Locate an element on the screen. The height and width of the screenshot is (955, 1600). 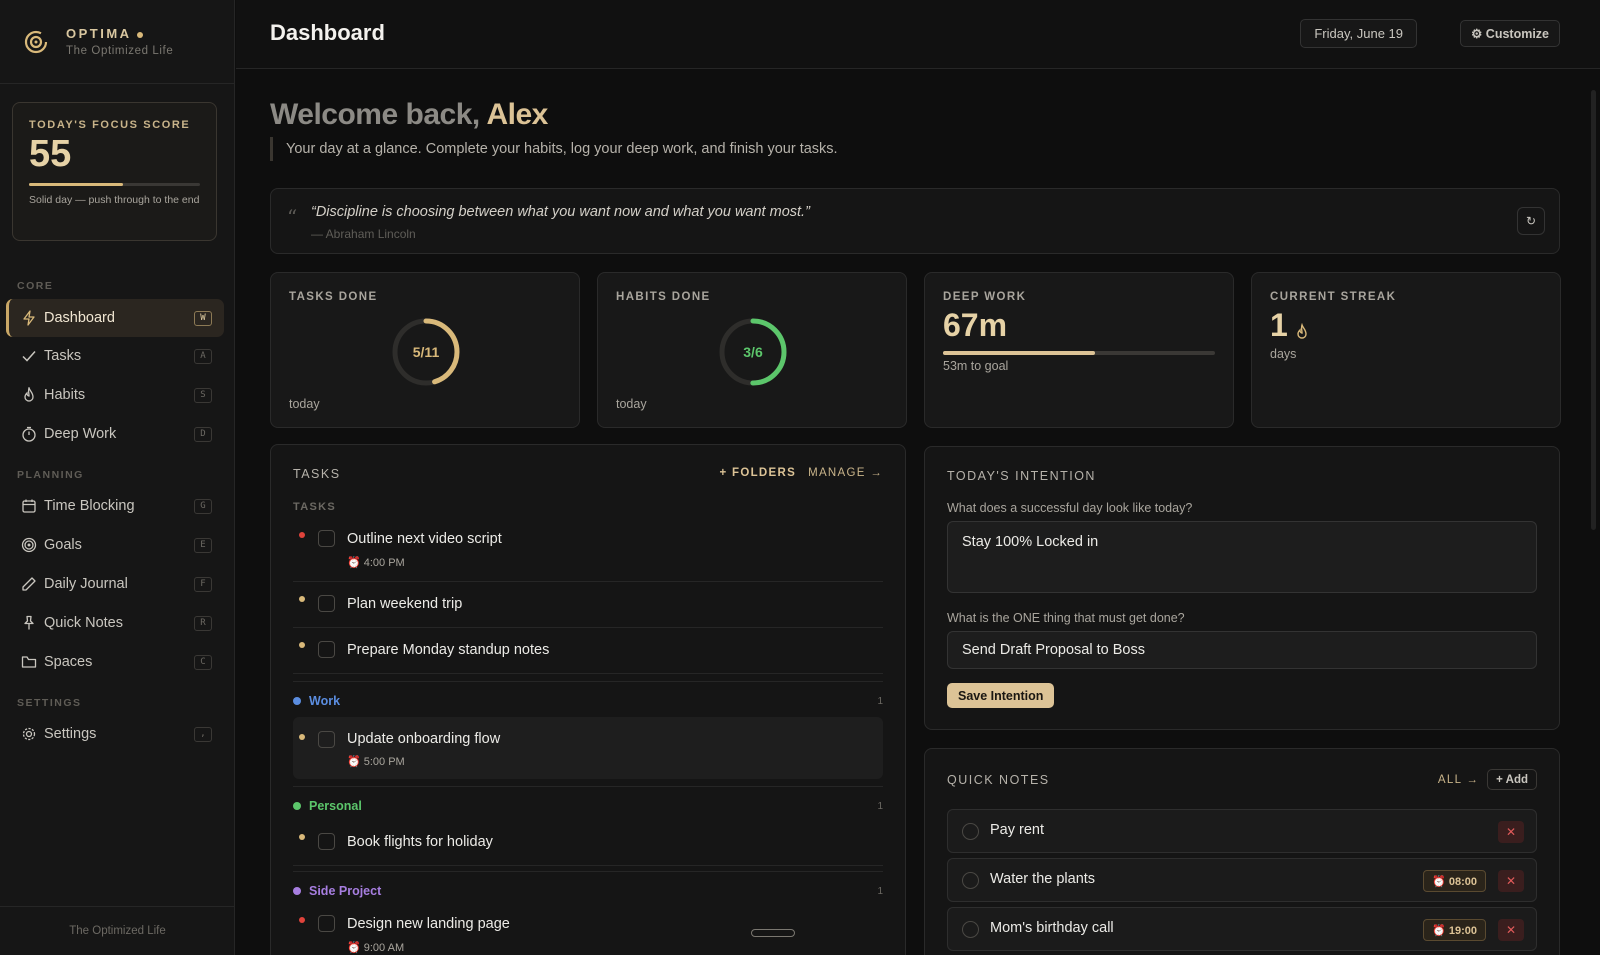
sidebar-item-dashboard: Dashboard W is located at coordinates (115, 318).